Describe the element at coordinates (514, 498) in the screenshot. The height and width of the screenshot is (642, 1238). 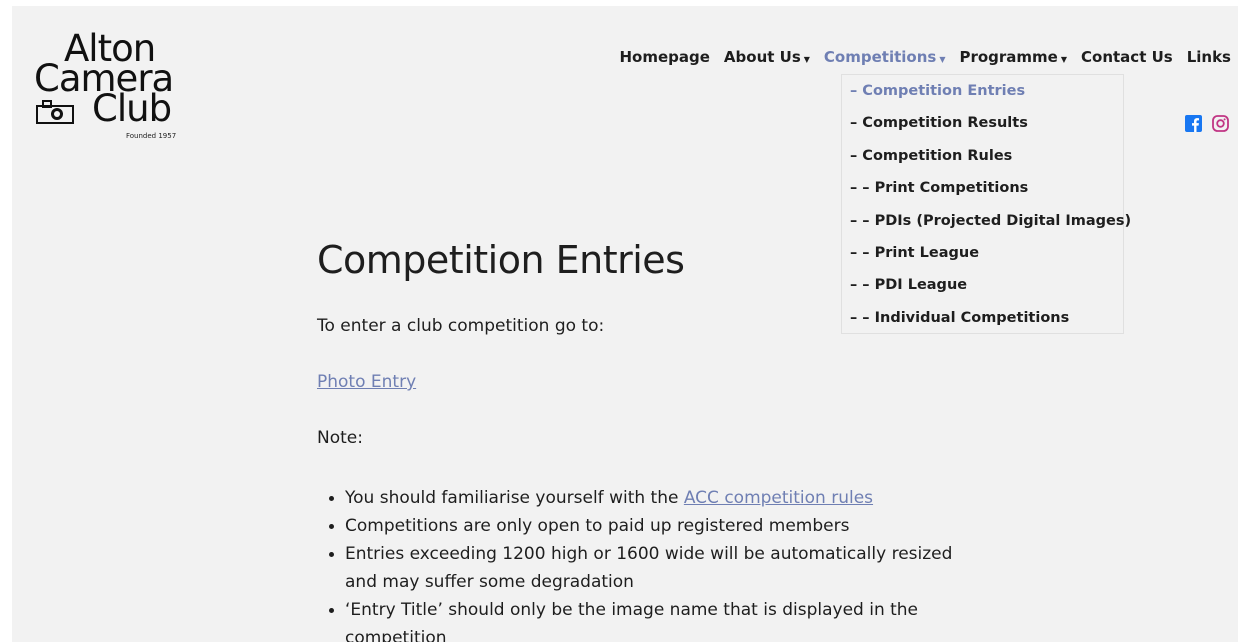
I see `bullet-text: You should familiarise yourself with the` at that location.